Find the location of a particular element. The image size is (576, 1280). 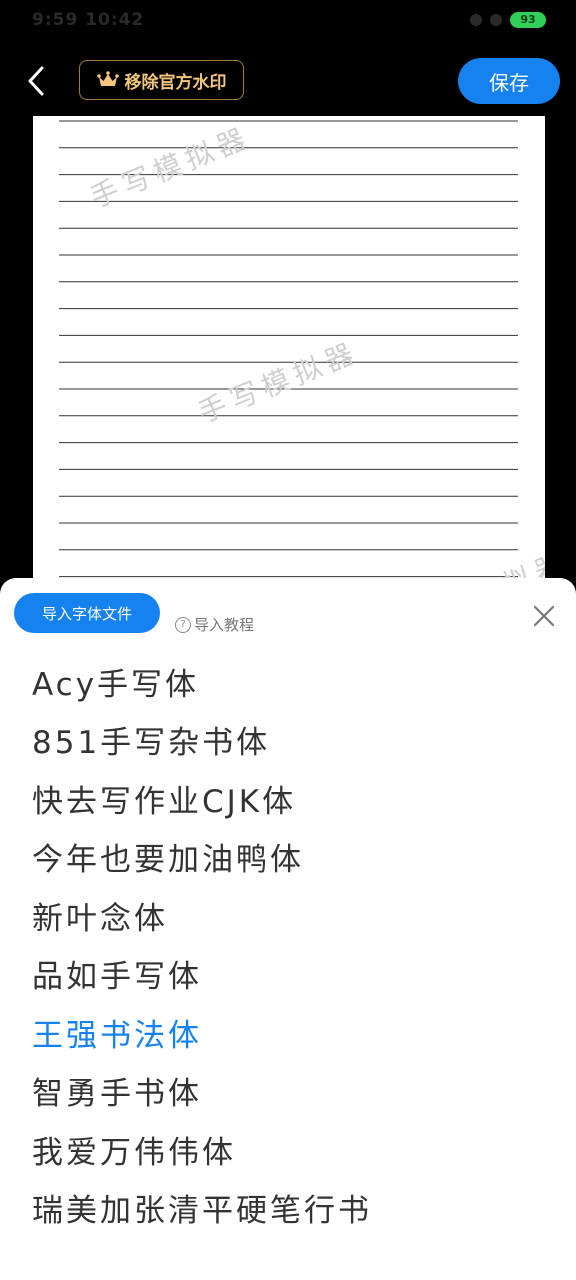

font-item: Acy手写体 is located at coordinates (292, 681).